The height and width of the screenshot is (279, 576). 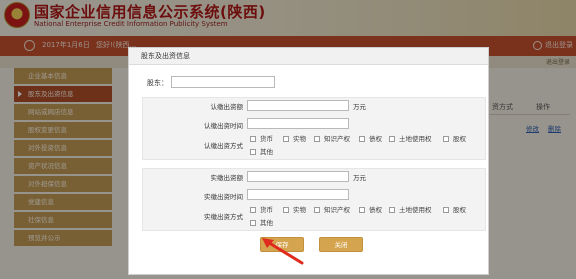 What do you see at coordinates (227, 107) in the screenshot?
I see `subscribed-amount-label: 认缴出资额` at bounding box center [227, 107].